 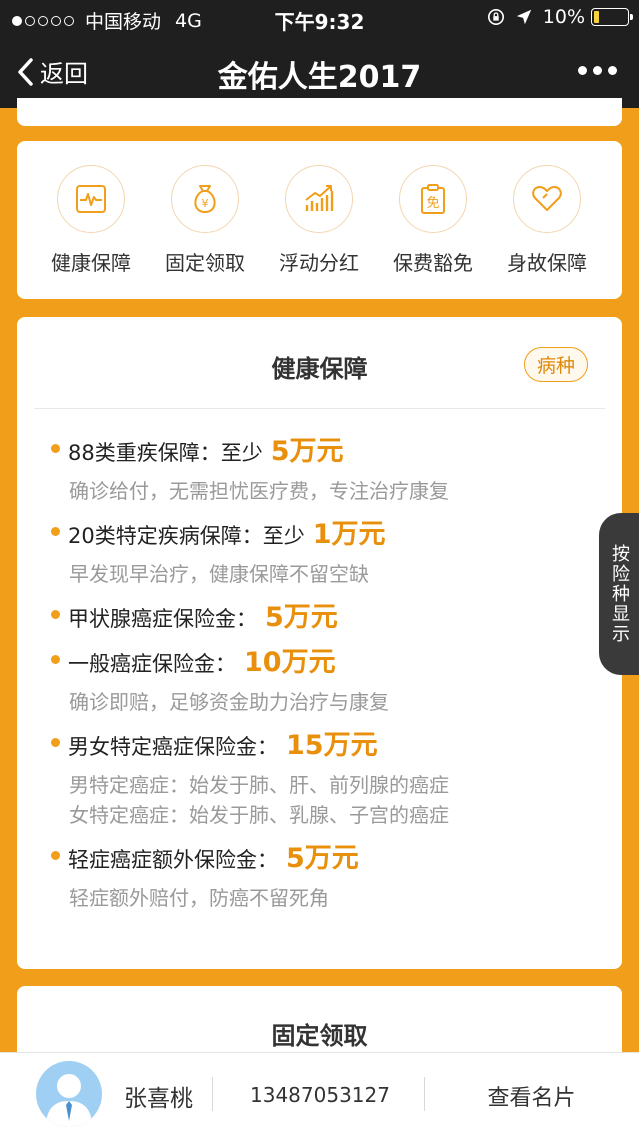 I want to click on feature-label: 固定领取, so click(x=205, y=263).